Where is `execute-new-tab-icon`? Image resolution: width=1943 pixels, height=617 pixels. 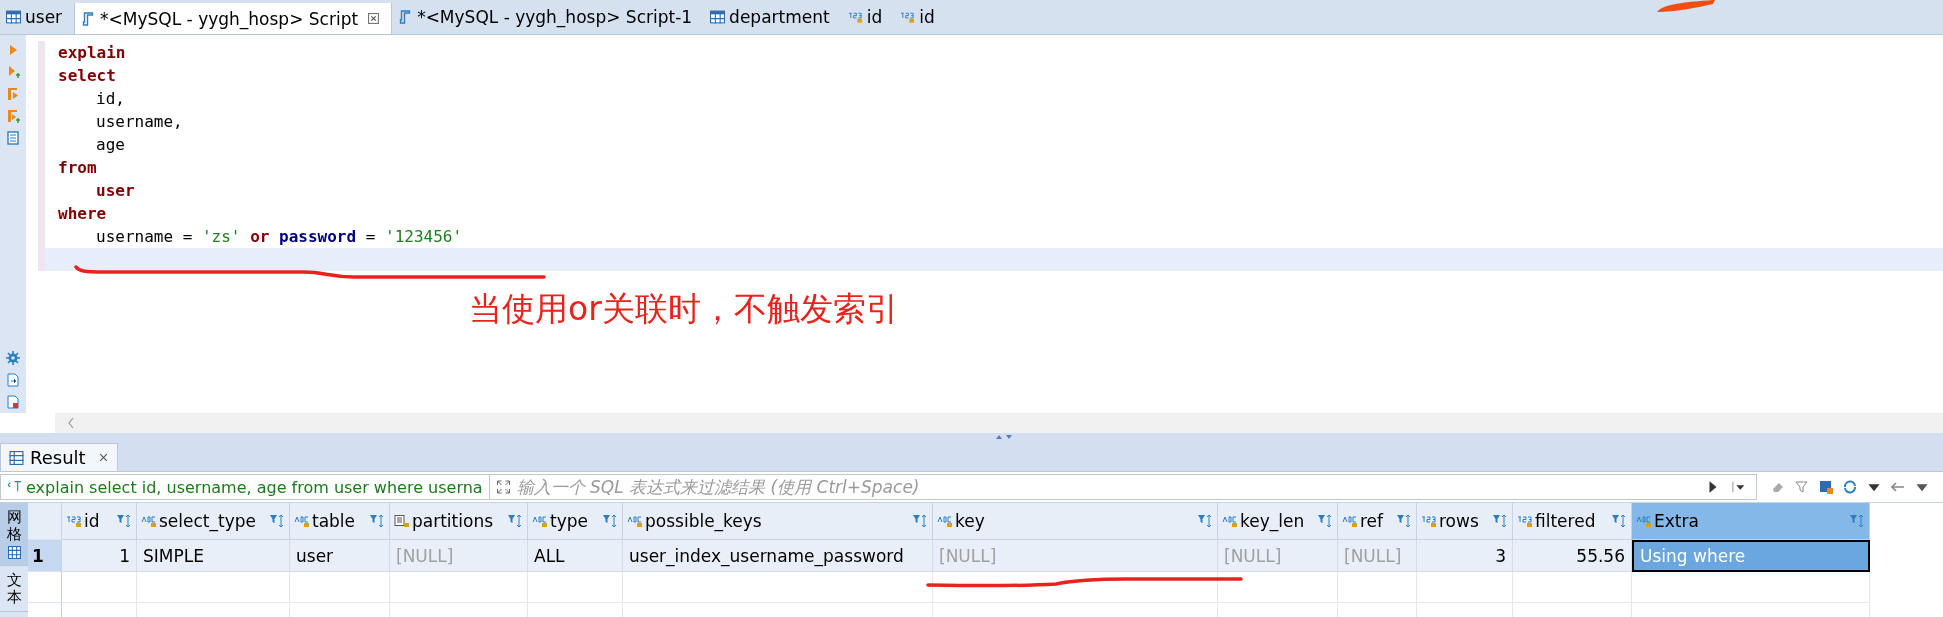 execute-new-tab-icon is located at coordinates (13, 72).